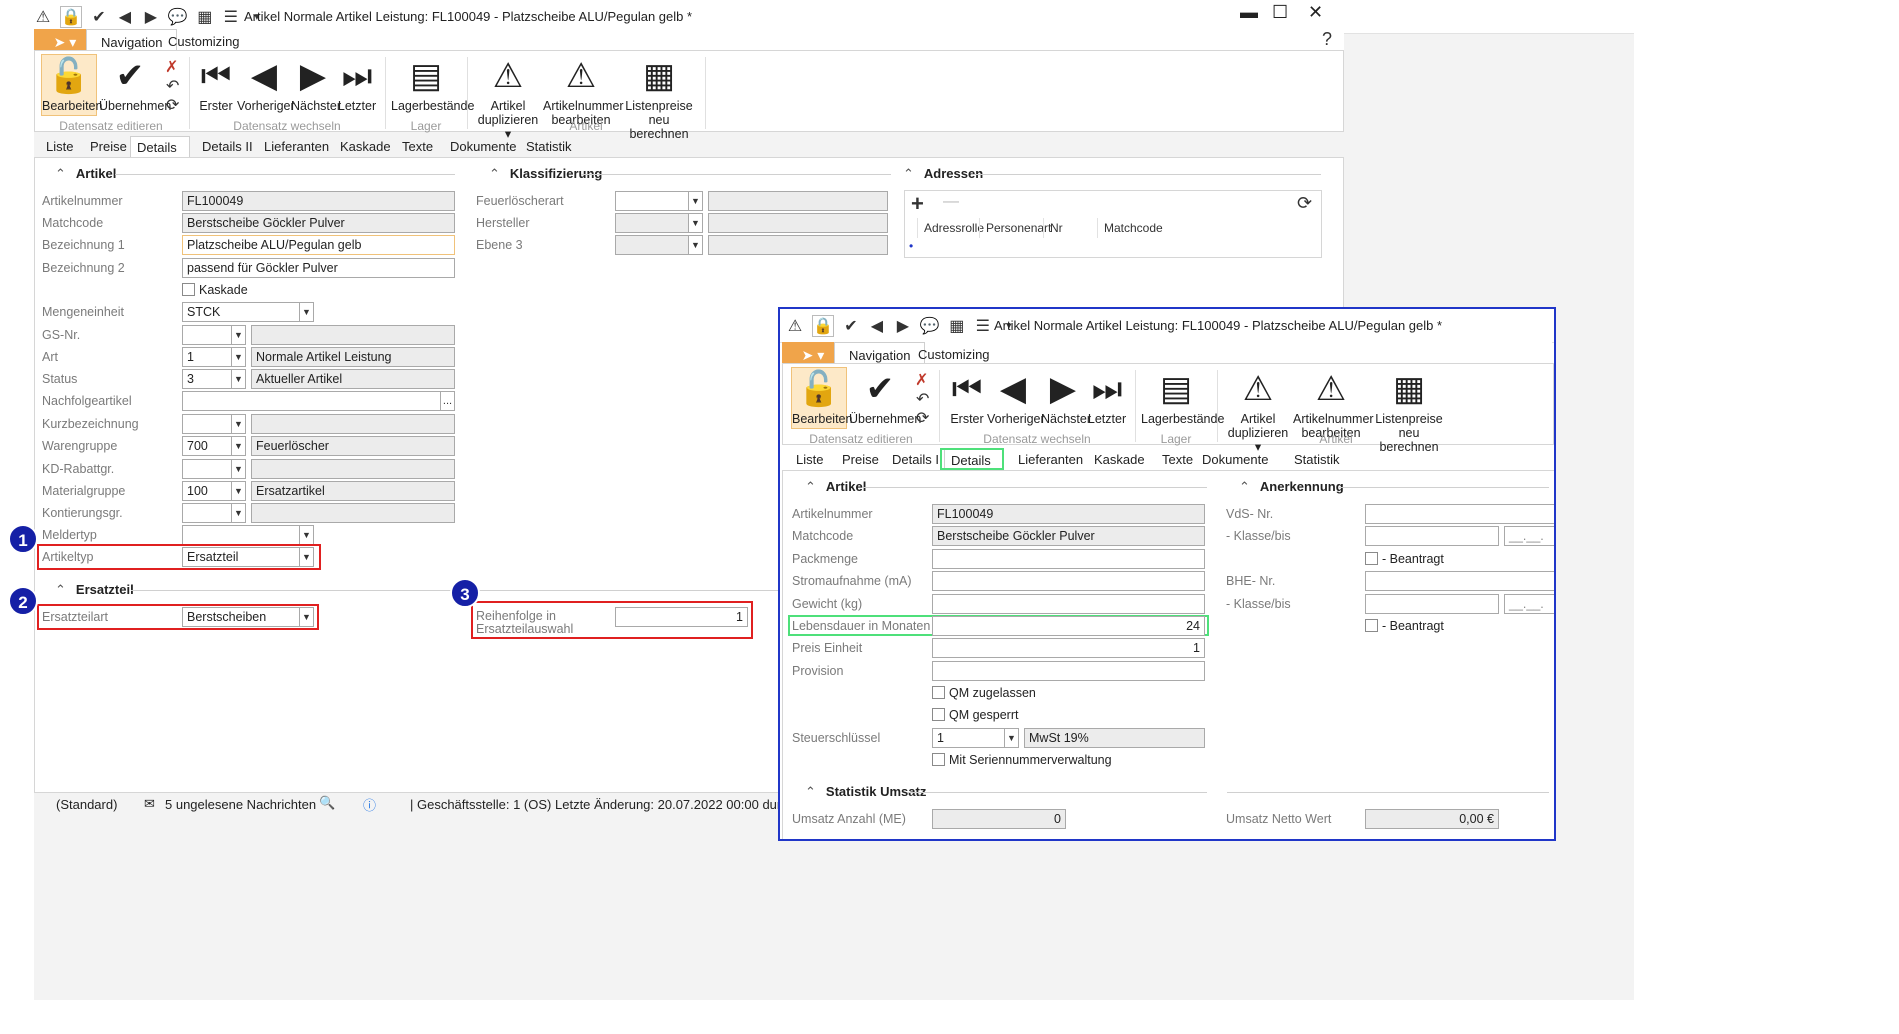 The width and height of the screenshot is (1899, 1034). Describe the element at coordinates (1249, 12) in the screenshot. I see `minimize-button: ▬` at that location.